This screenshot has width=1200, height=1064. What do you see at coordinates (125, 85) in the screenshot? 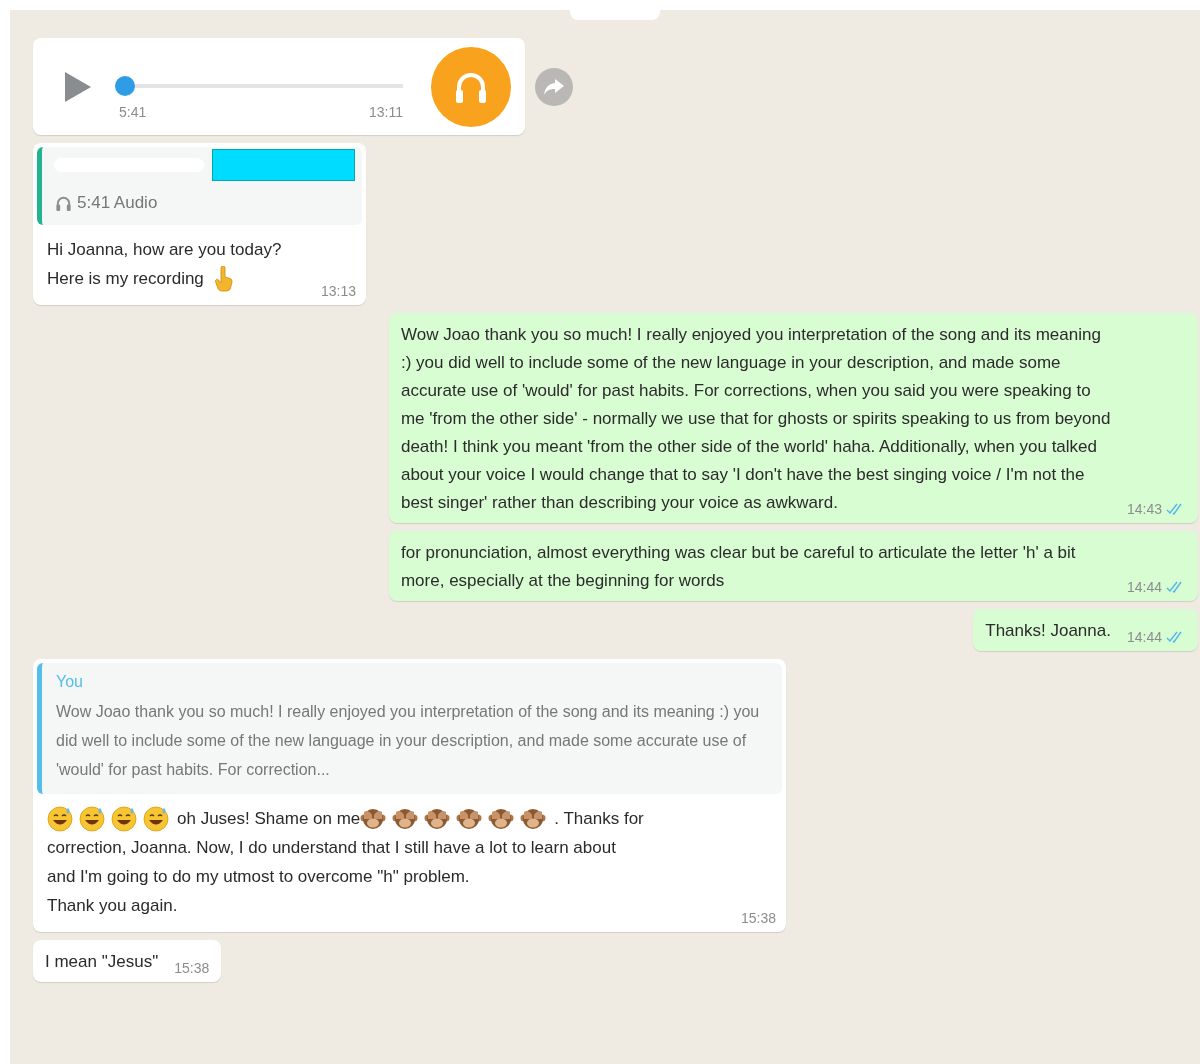
I see `progress-thumb` at bounding box center [125, 85].